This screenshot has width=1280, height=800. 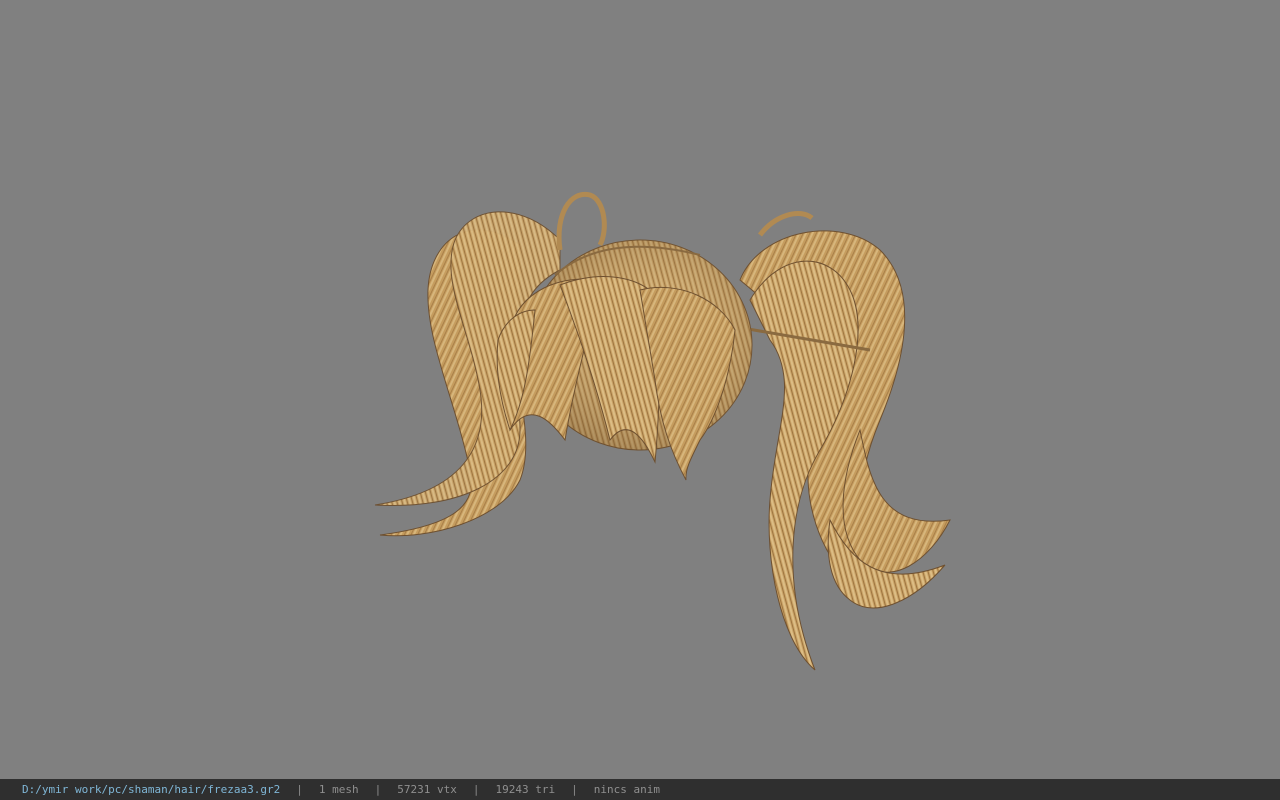 What do you see at coordinates (616, 378) in the screenshot?
I see `hair-bangs` at bounding box center [616, 378].